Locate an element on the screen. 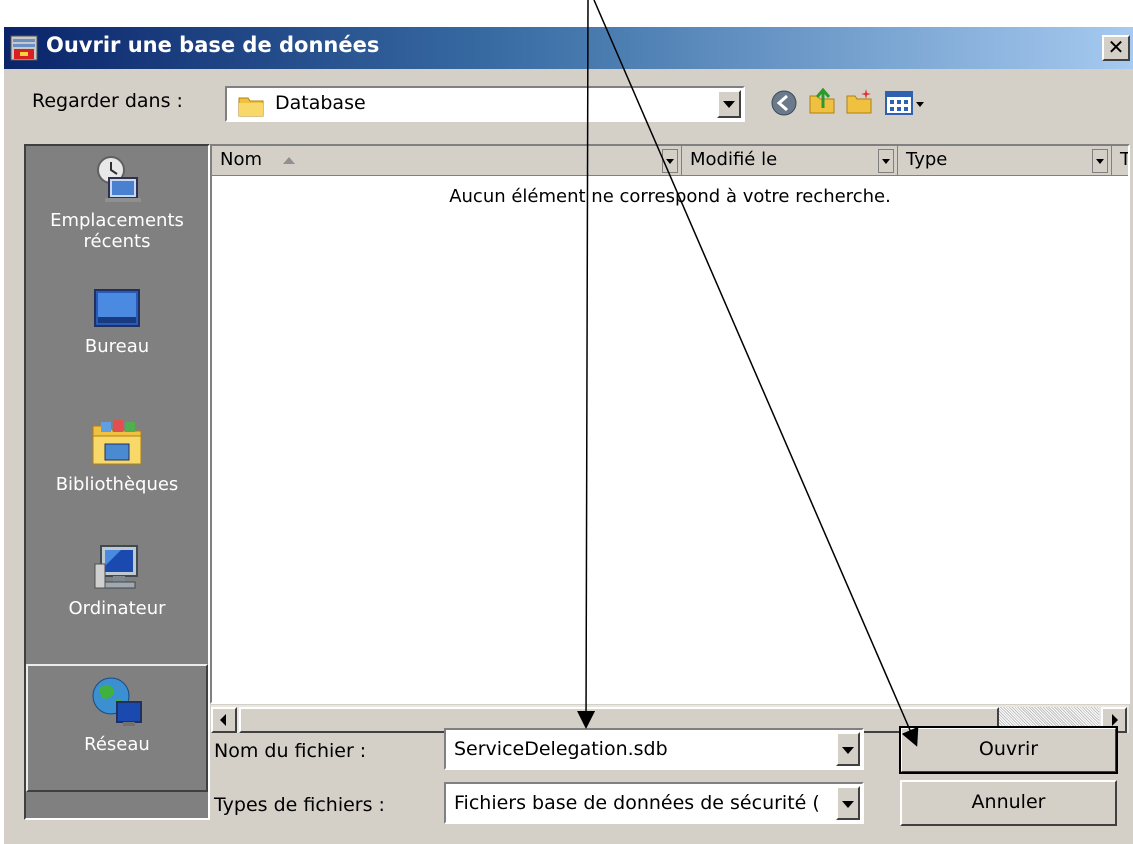 The width and height of the screenshot is (1133, 844). network-icon is located at coordinates (117, 701).